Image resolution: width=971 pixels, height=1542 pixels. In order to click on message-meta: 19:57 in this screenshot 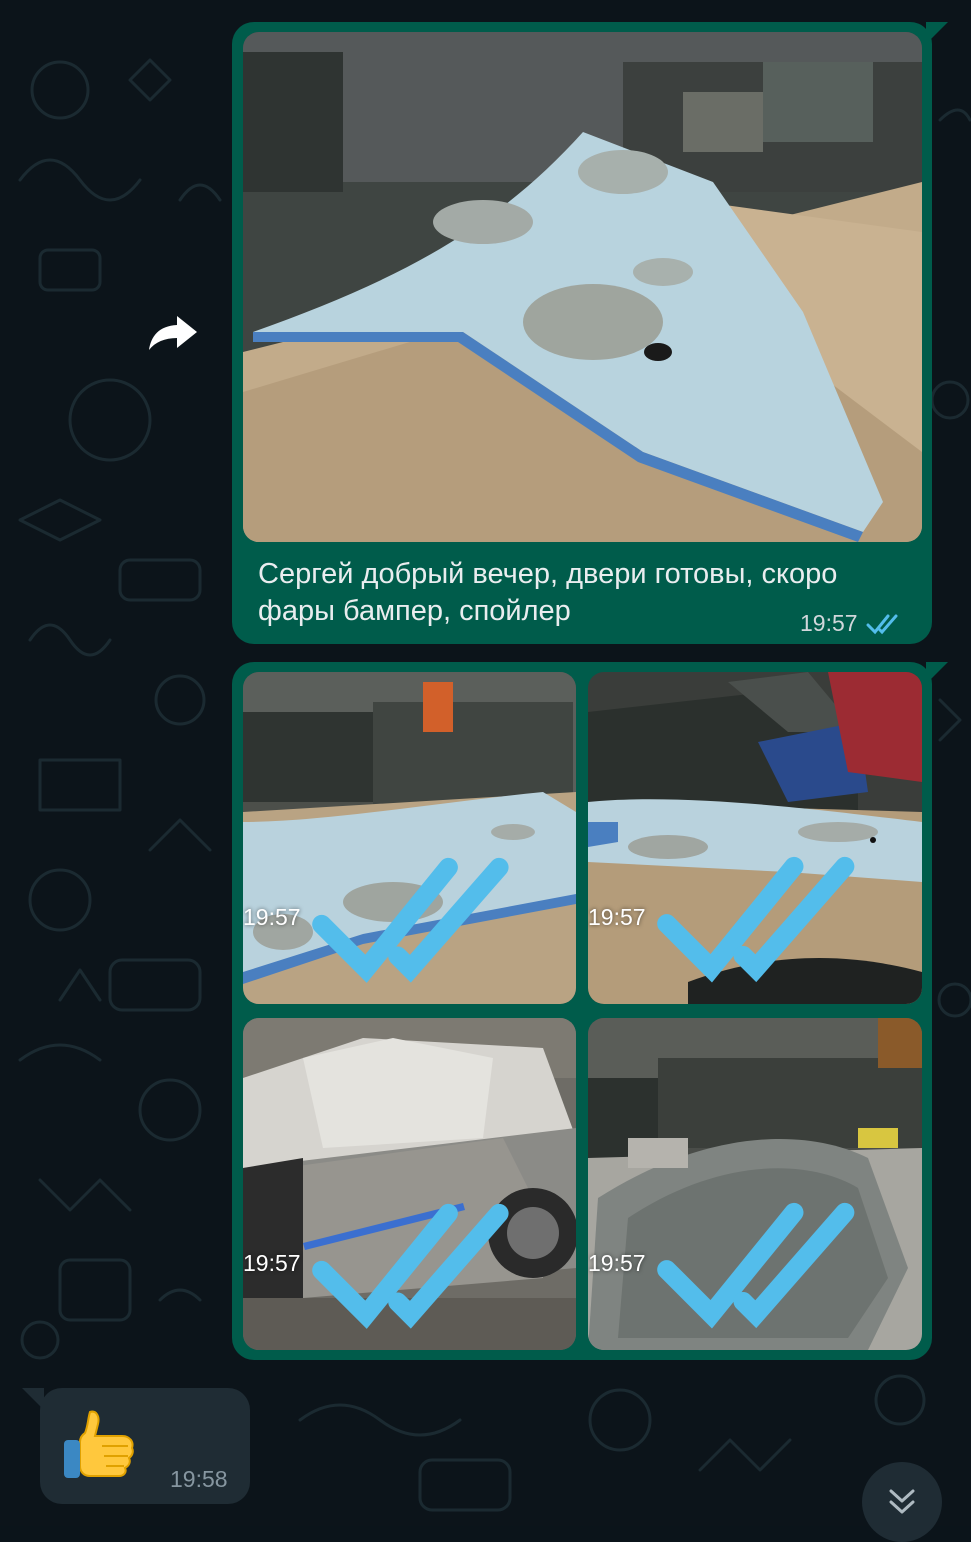, I will do `click(853, 623)`.